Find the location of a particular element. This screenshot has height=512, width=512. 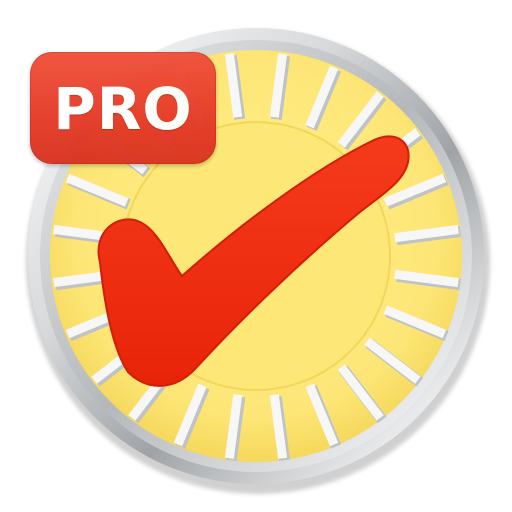

pro-badge-label: PRO is located at coordinates (123, 109).